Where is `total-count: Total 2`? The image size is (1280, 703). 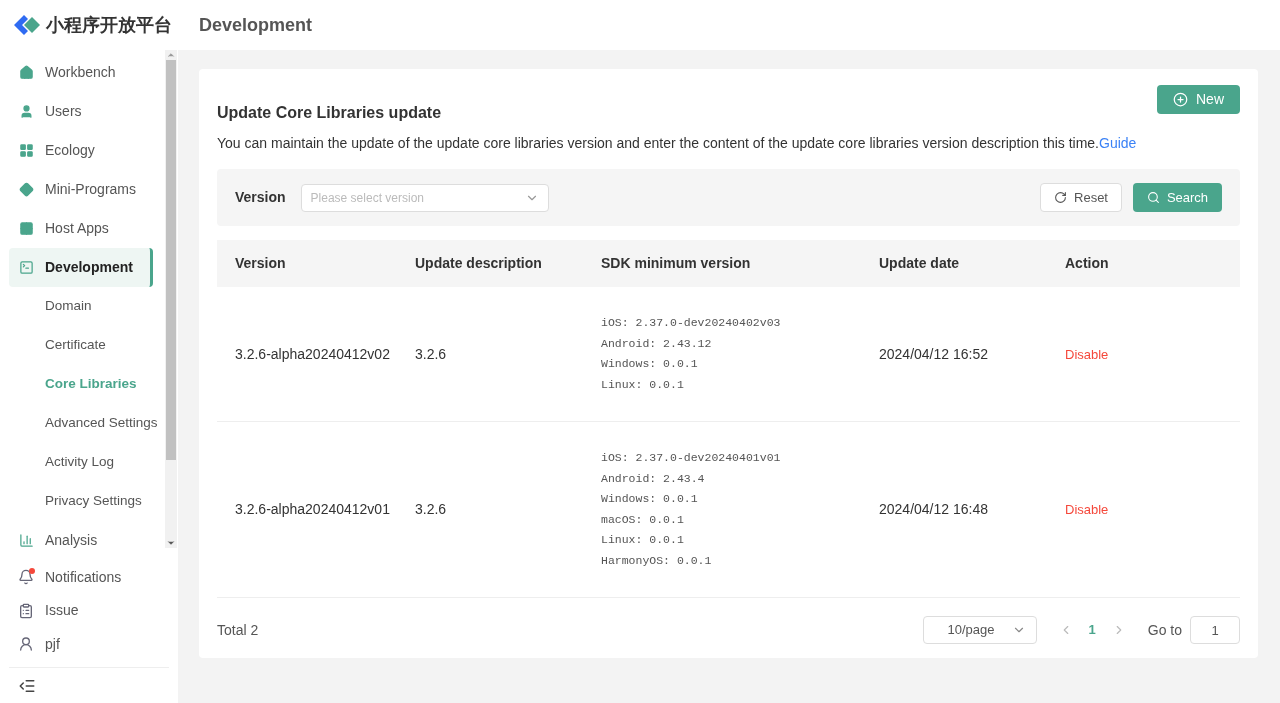
total-count: Total 2 is located at coordinates (238, 630).